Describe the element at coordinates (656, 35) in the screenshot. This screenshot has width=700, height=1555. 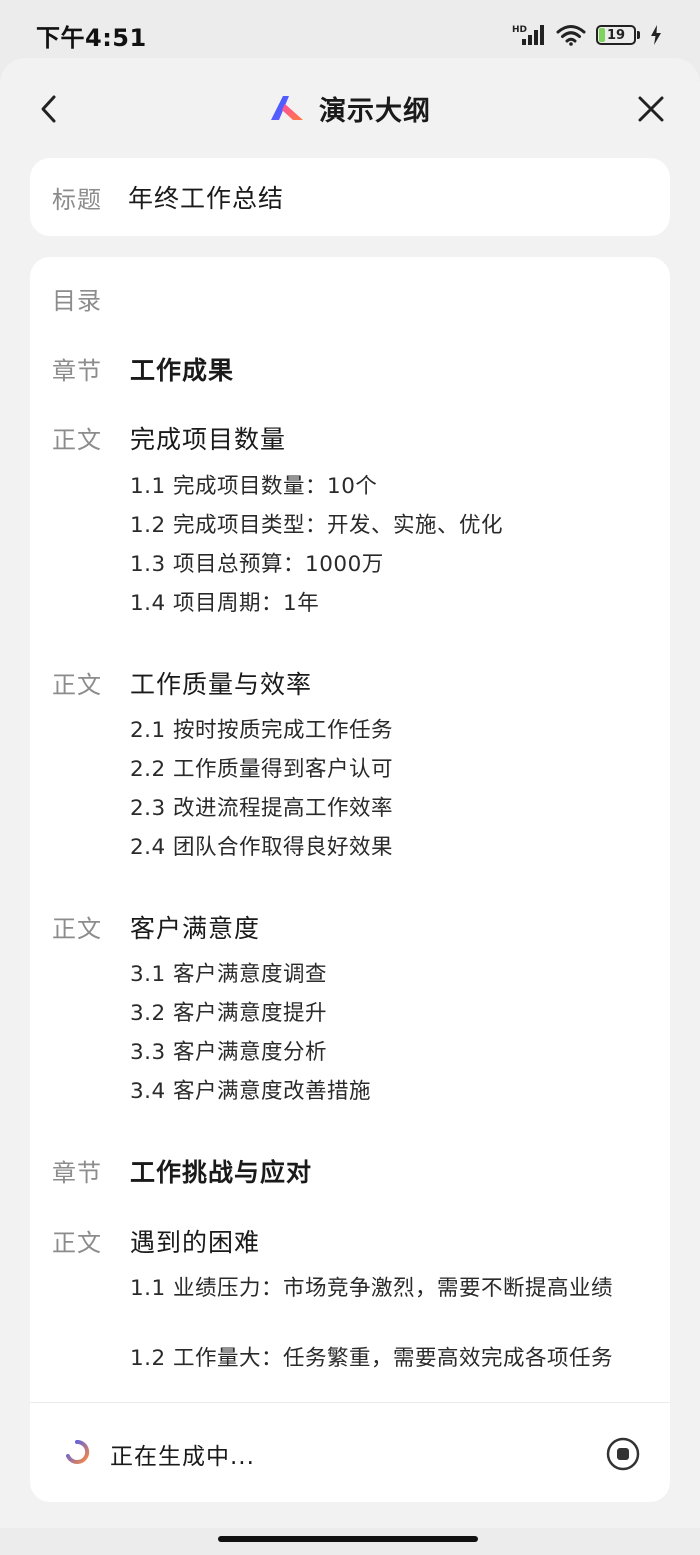
I see `charging-icon` at that location.